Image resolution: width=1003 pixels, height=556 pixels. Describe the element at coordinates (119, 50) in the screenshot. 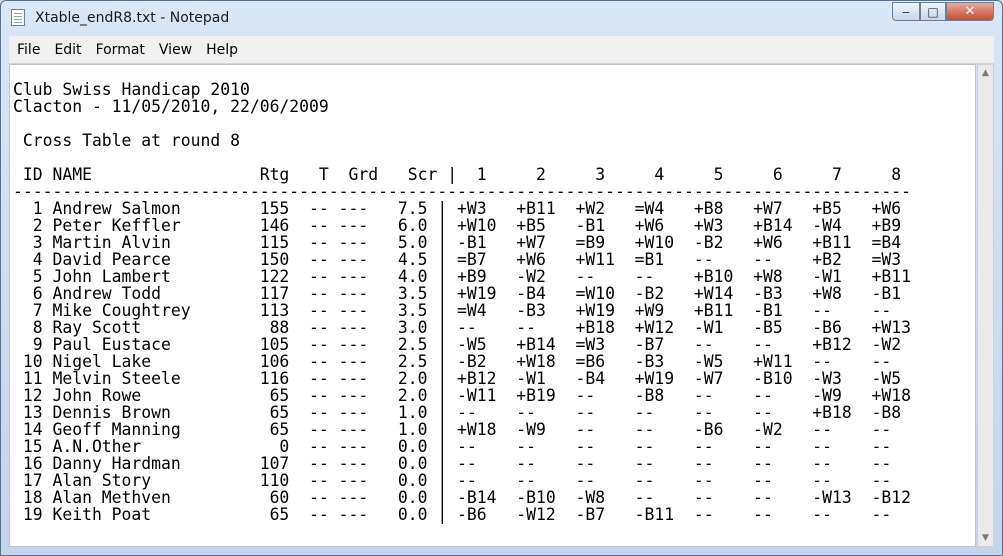

I see `menu-format: Format` at that location.